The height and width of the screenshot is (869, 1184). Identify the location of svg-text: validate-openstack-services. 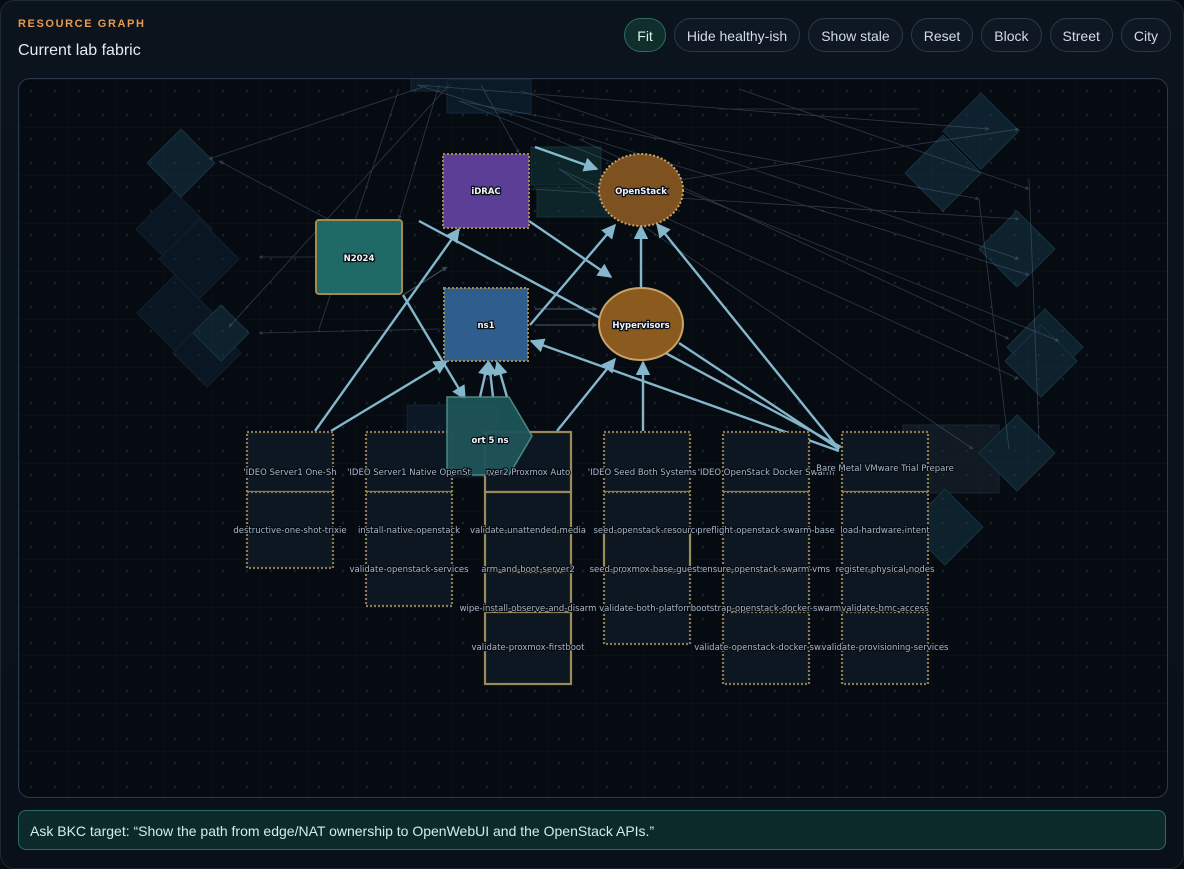
(409, 570).